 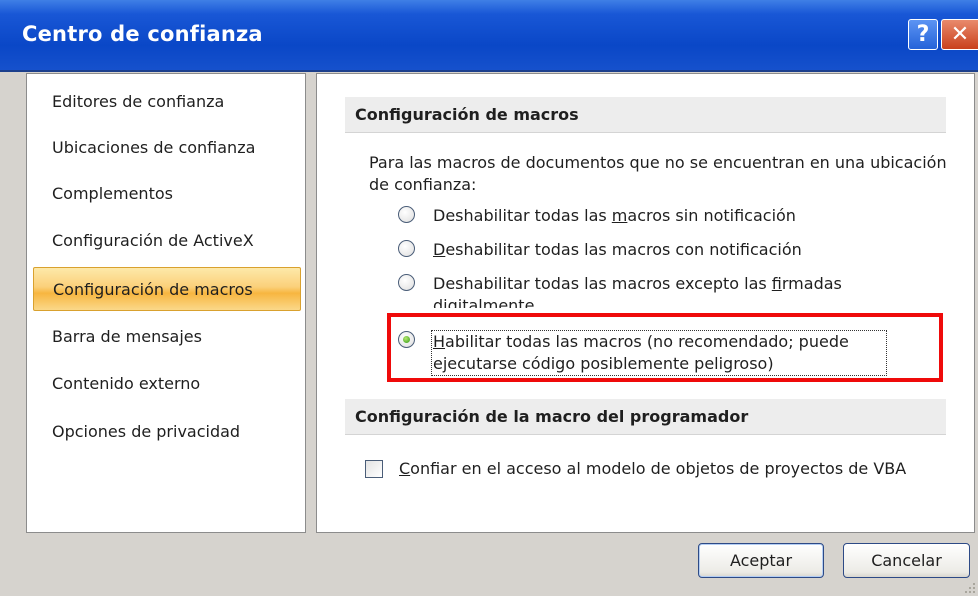 I want to click on nav-item-message-bar: Barra de mensajes, so click(x=167, y=337).